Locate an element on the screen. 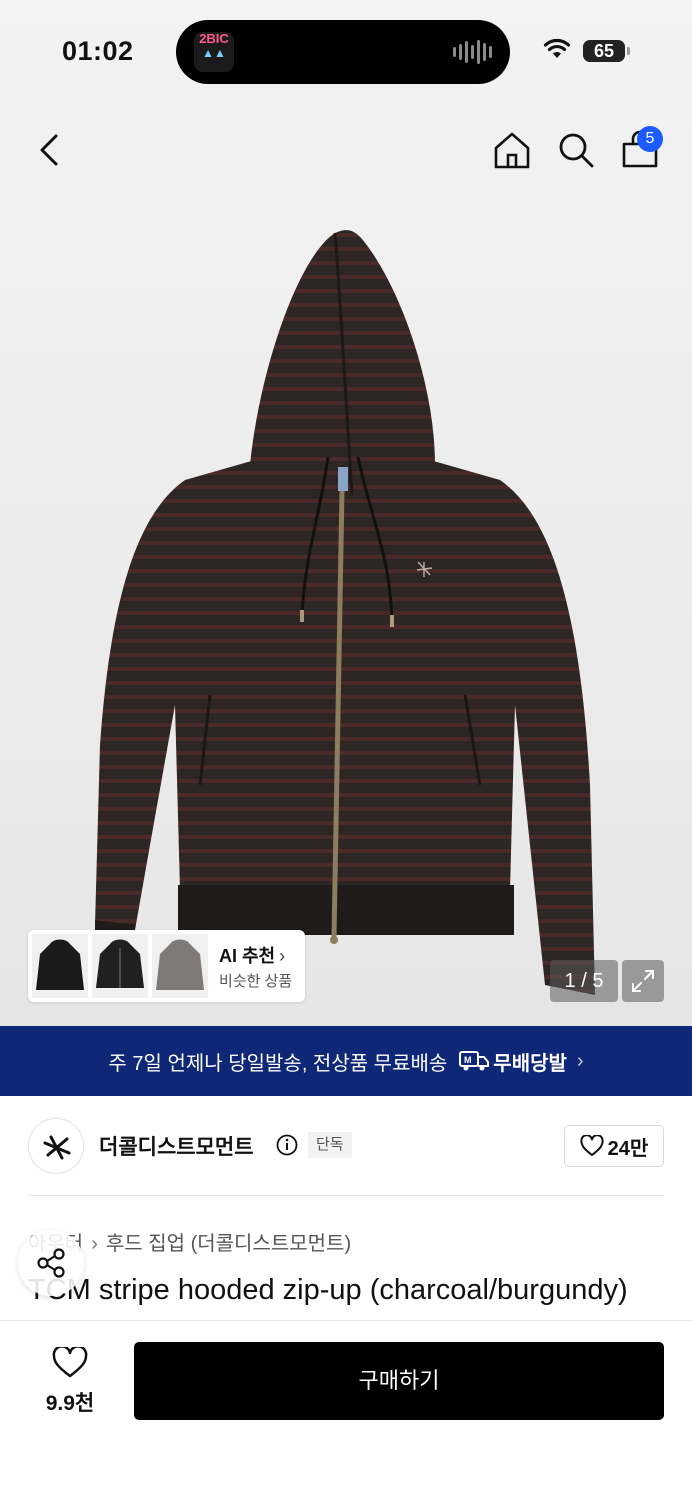  share-button is located at coordinates (51, 1263).